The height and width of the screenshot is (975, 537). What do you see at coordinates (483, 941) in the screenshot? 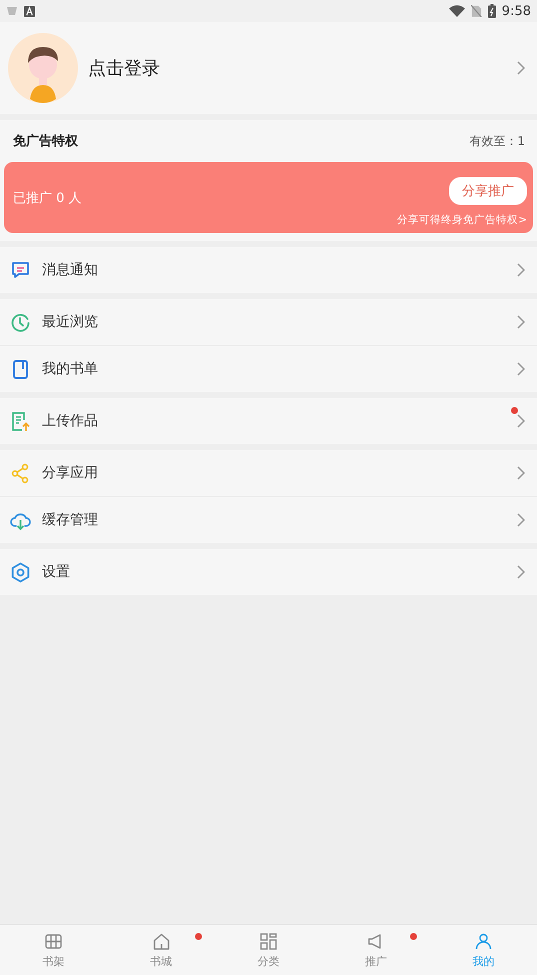
I see `person-icon` at bounding box center [483, 941].